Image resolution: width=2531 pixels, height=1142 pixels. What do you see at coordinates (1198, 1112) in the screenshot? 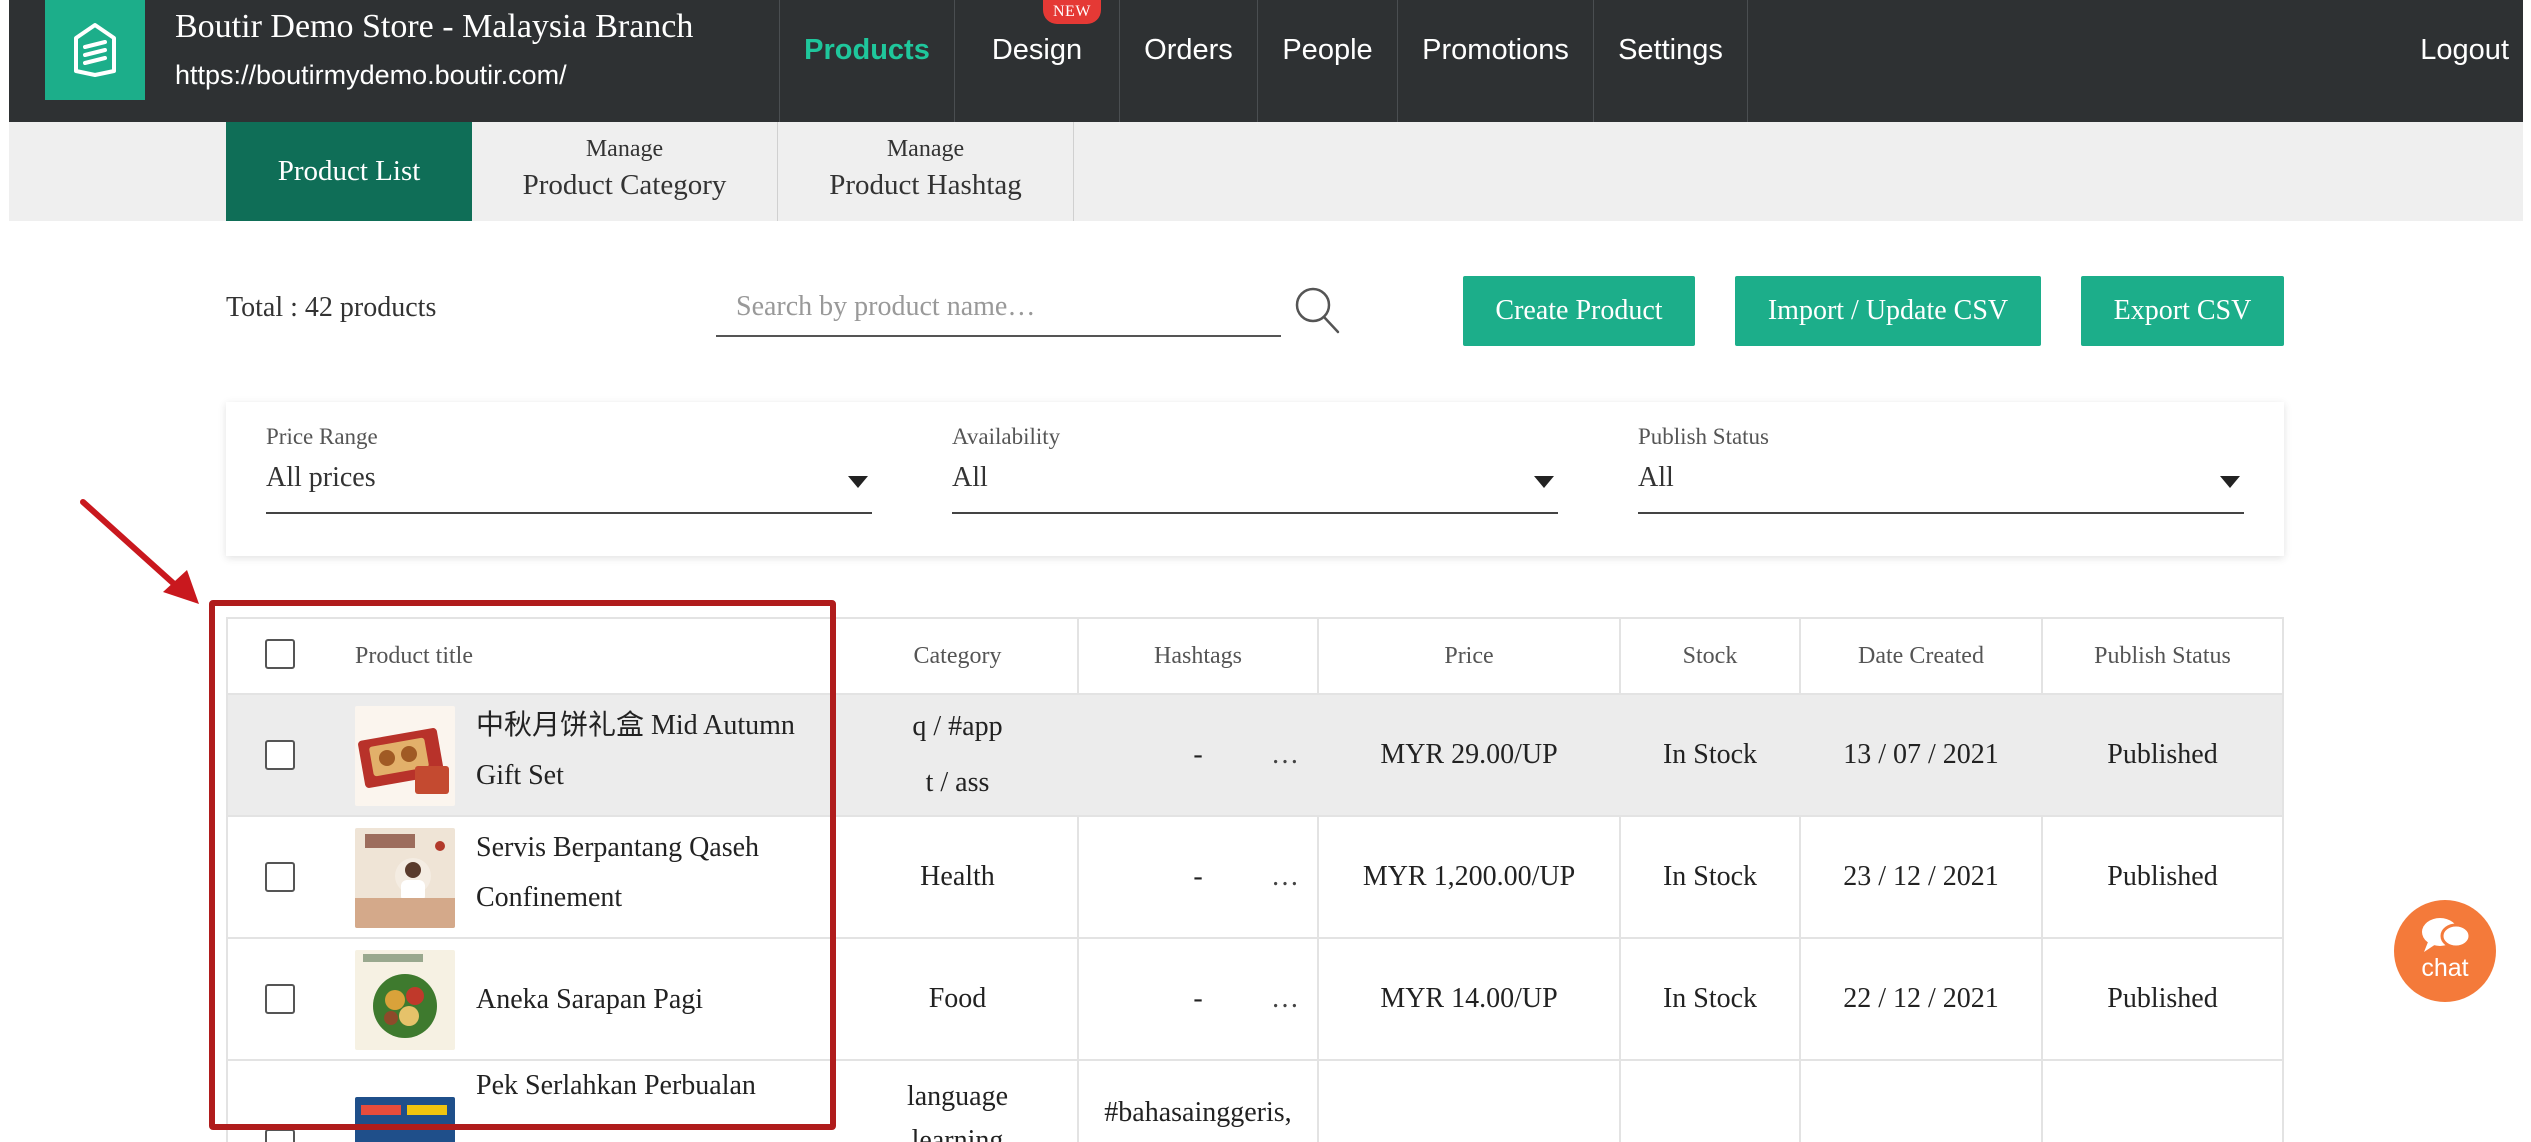
I see `hashtags-cell: #bahasainggeris,` at bounding box center [1198, 1112].